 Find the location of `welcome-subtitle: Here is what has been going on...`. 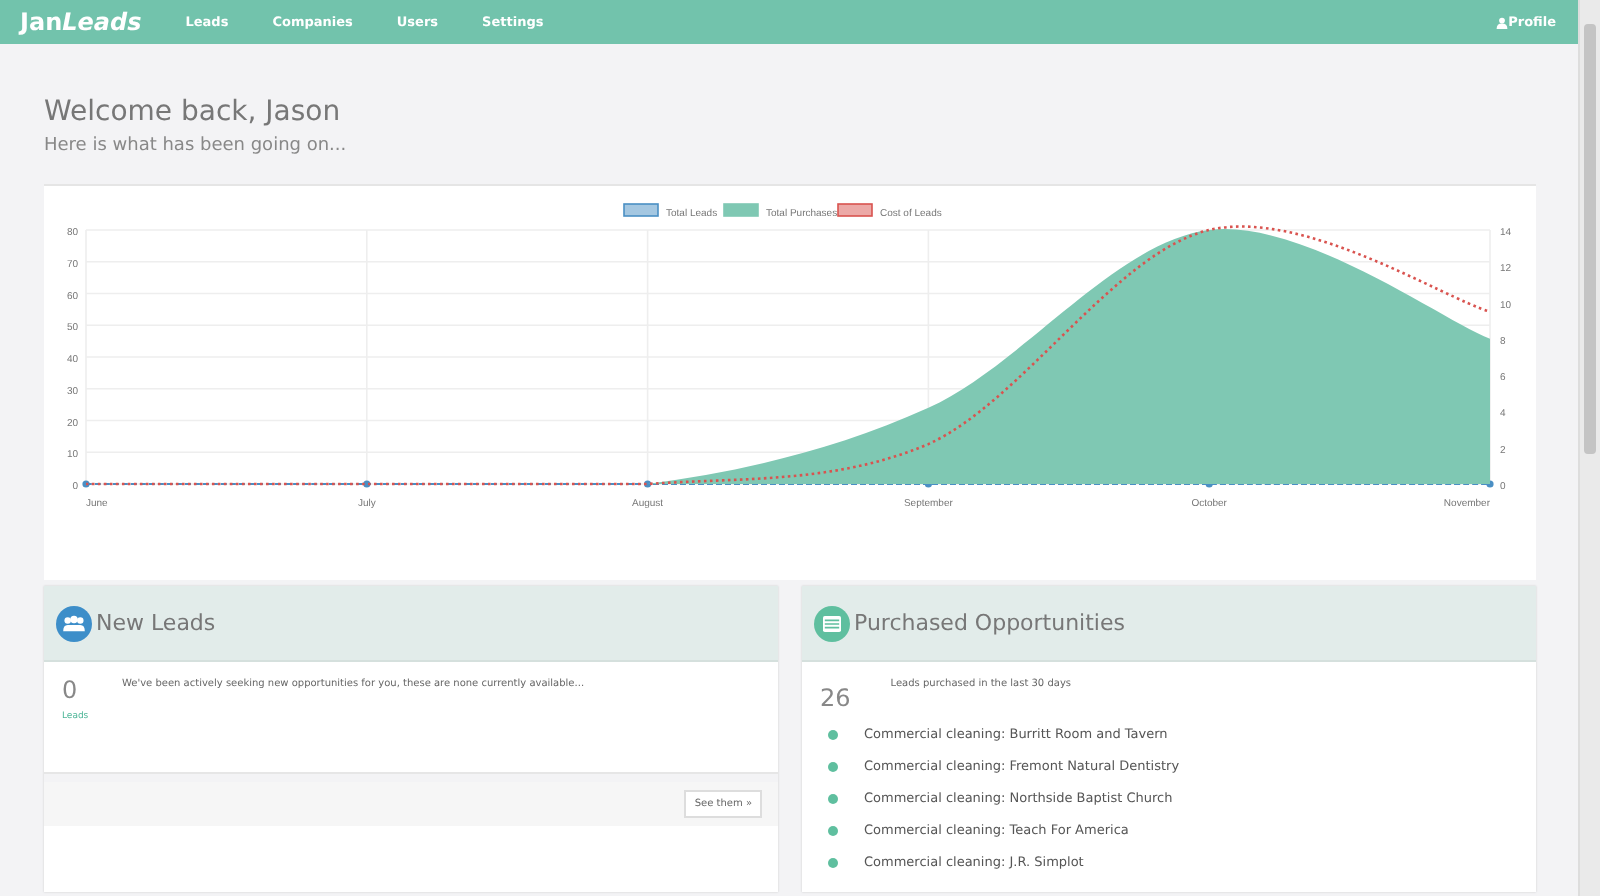

welcome-subtitle: Here is what has been going on... is located at coordinates (196, 148).